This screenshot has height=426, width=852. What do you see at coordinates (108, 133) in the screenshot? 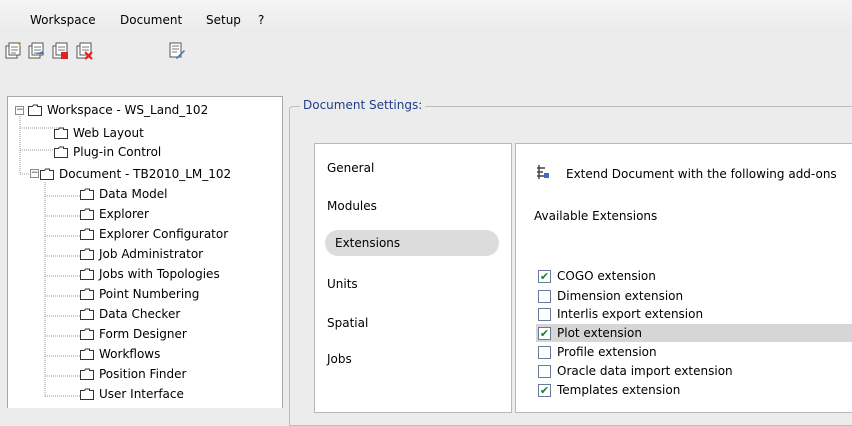
I see `tree-item-label: Web Layout` at bounding box center [108, 133].